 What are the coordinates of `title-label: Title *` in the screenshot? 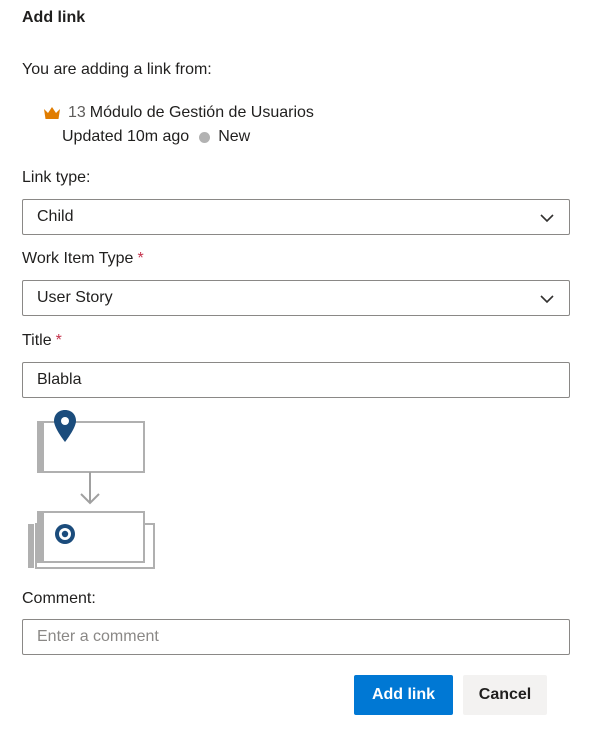 It's located at (42, 341).